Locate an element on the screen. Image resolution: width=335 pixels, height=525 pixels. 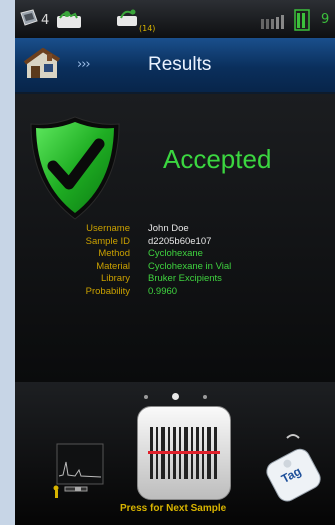
detail-value: John Doe is located at coordinates (168, 228).